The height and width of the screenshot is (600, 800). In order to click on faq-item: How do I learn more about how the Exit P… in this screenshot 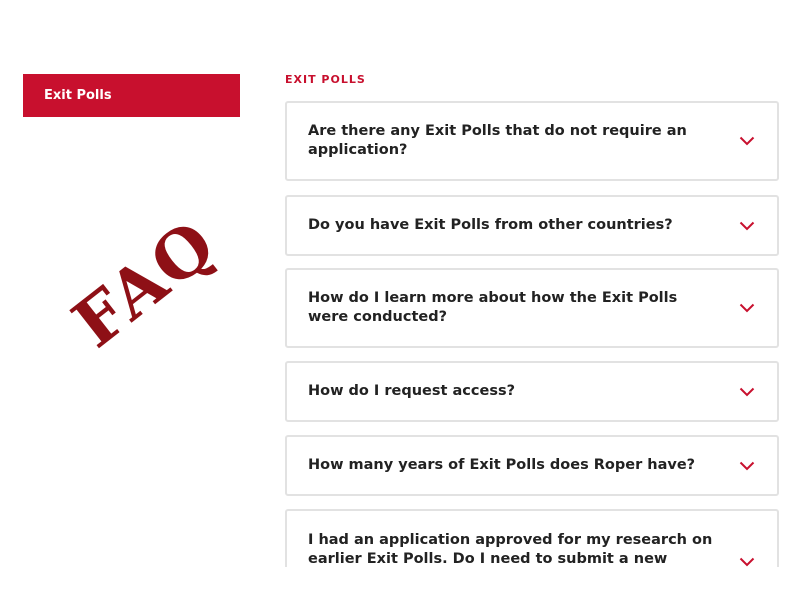, I will do `click(532, 308)`.